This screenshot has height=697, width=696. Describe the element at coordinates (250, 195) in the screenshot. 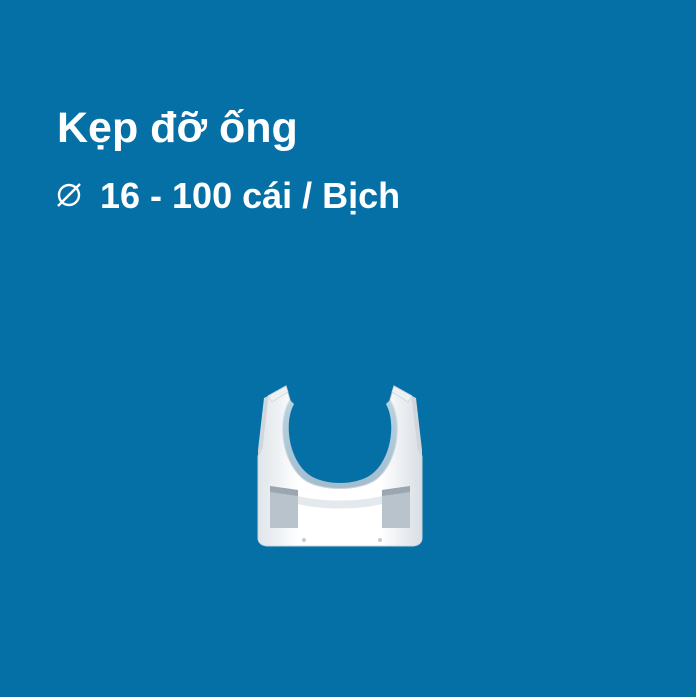

I see `product-spec: 16 - 100 cái / Bịch` at that location.